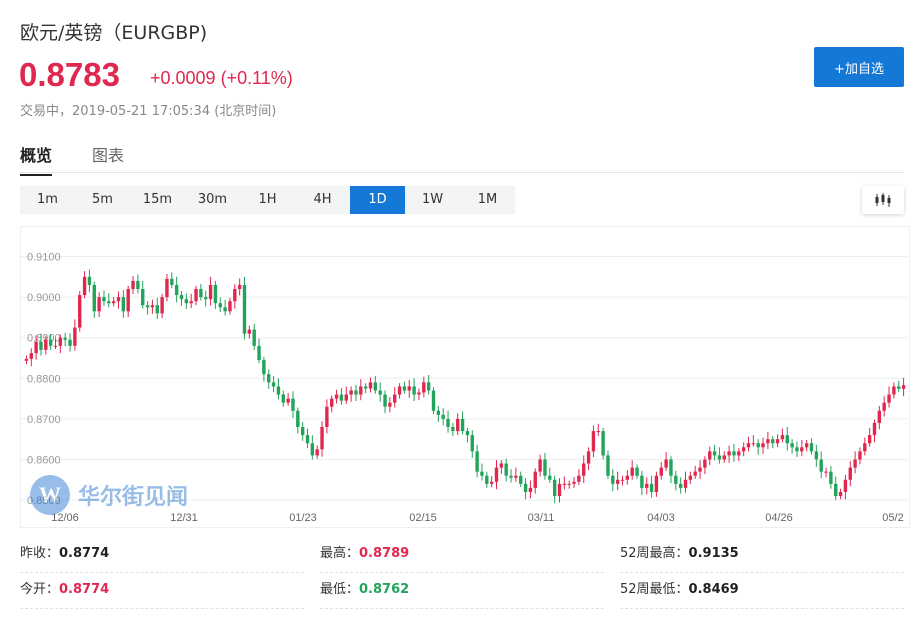 The width and height of the screenshot is (924, 628). I want to click on stat-label: 52周最高：, so click(654, 553).